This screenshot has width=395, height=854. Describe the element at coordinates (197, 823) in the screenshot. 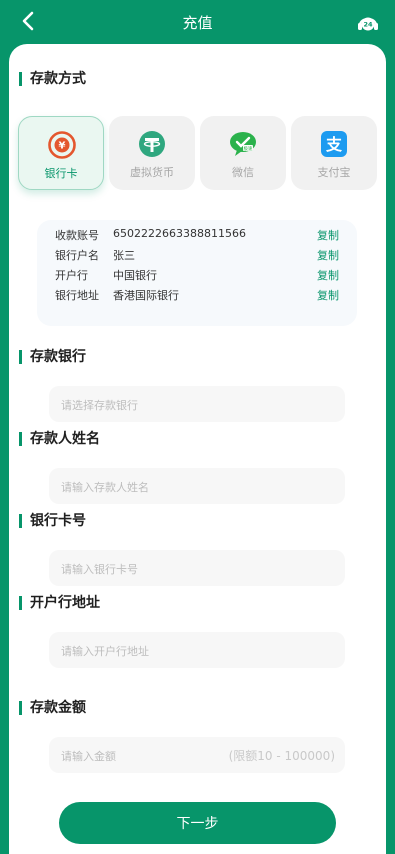

I see `next-step-button: 下一步` at that location.